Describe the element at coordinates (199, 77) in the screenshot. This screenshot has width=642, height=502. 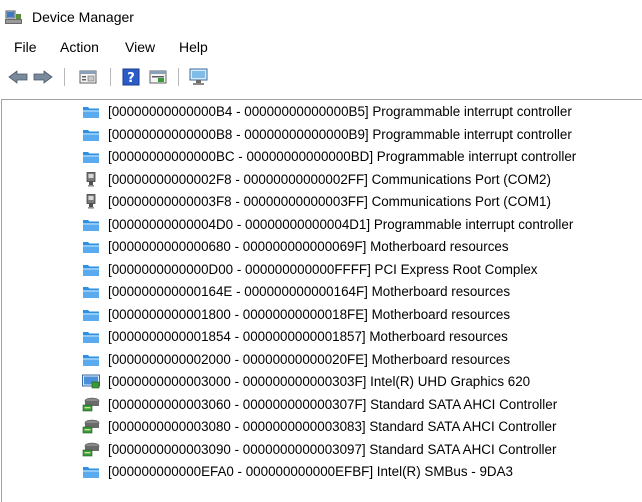
I see `monitor-scan-icon` at that location.